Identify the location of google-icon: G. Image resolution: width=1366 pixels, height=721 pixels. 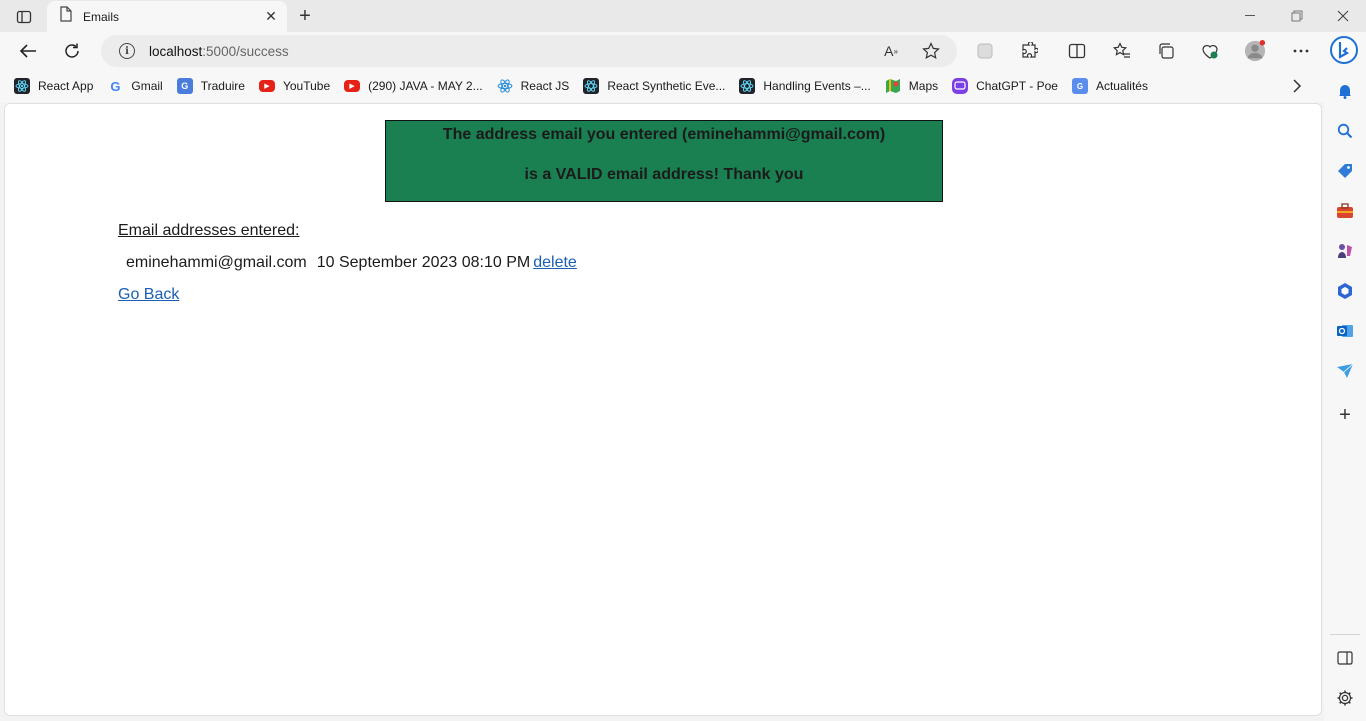
(115, 86).